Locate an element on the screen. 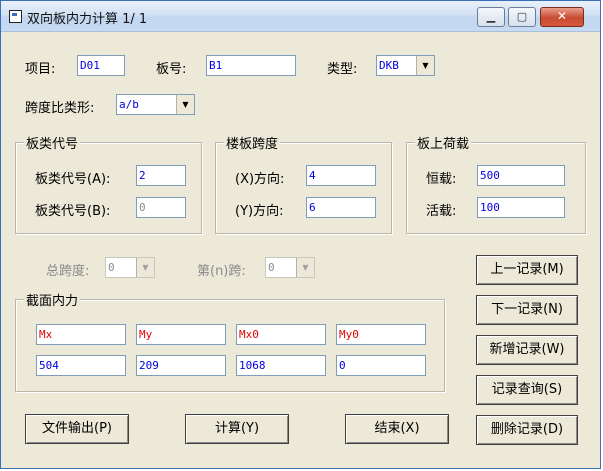 Image resolution: width=603 pixels, height=471 pixels. close-button: ✕ is located at coordinates (562, 17).